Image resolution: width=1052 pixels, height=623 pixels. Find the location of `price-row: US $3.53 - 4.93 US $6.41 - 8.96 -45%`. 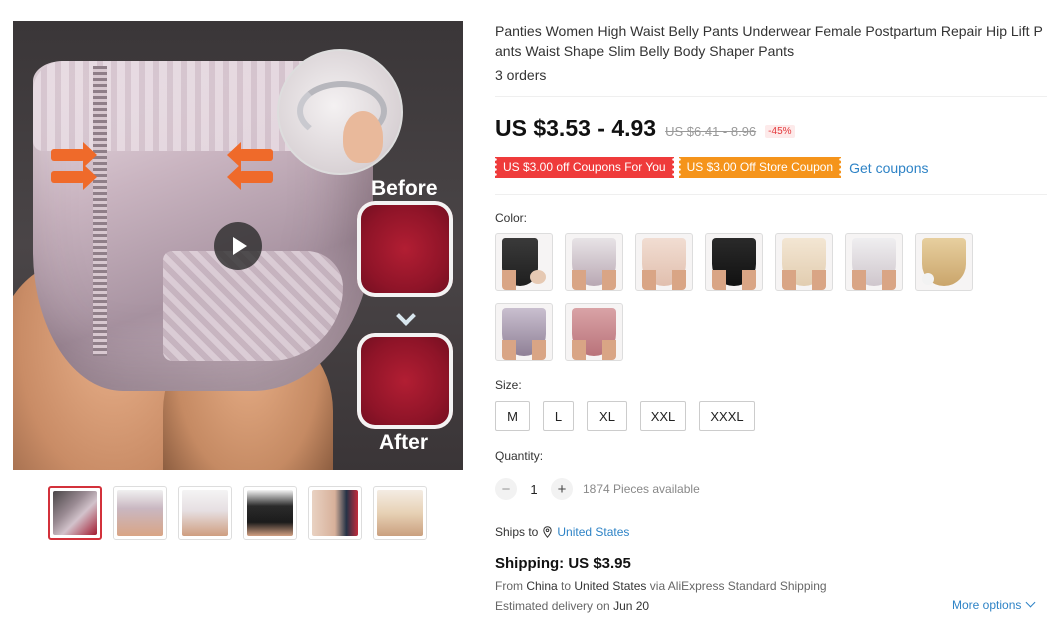

price-row: US $3.53 - 4.93 US $6.41 - 8.96 -45% is located at coordinates (645, 128).